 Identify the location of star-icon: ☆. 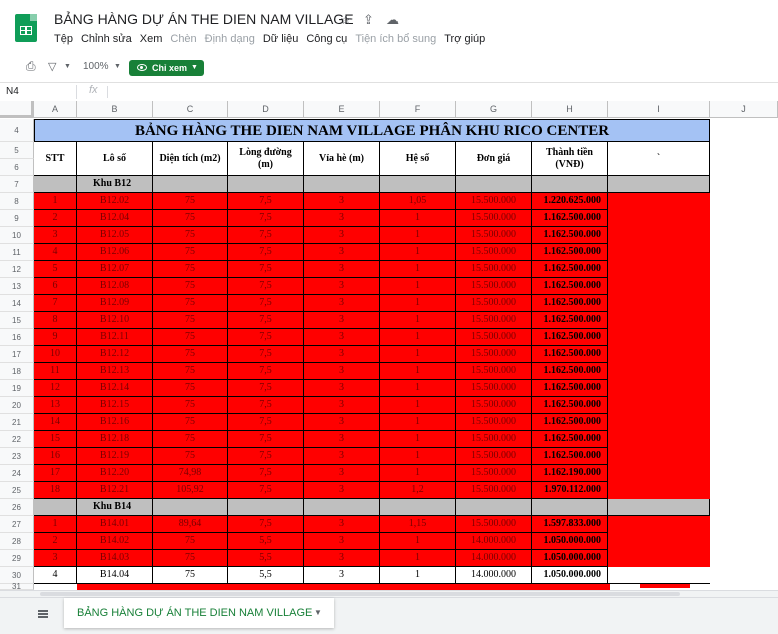
(346, 20).